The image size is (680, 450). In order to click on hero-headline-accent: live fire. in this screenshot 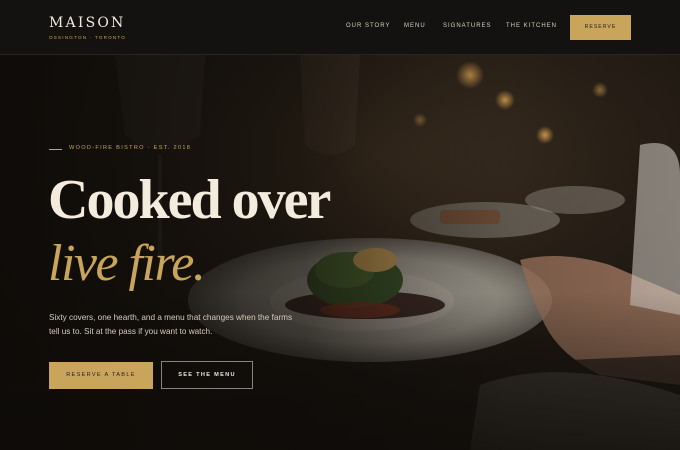, I will do `click(127, 263)`.